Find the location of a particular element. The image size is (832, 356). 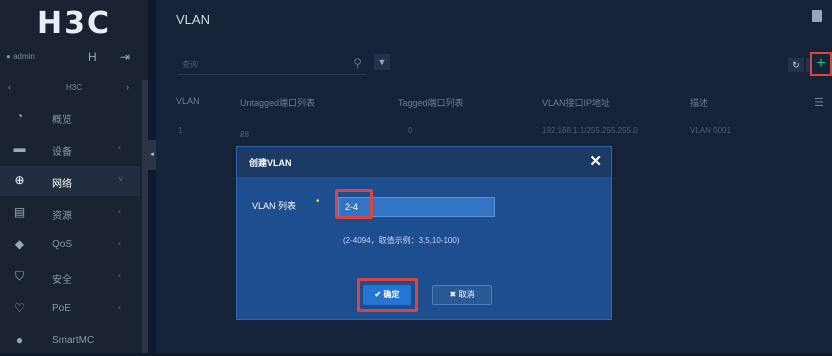

plus-icon: + is located at coordinates (821, 63).